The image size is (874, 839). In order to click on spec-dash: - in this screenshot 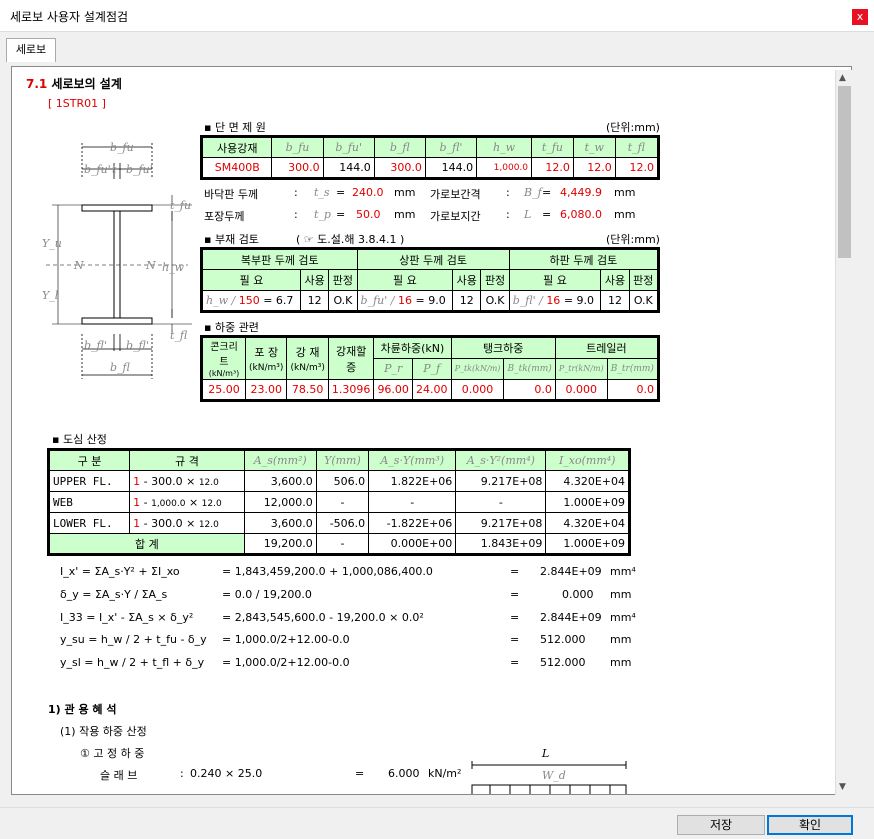, I will do `click(145, 481)`.